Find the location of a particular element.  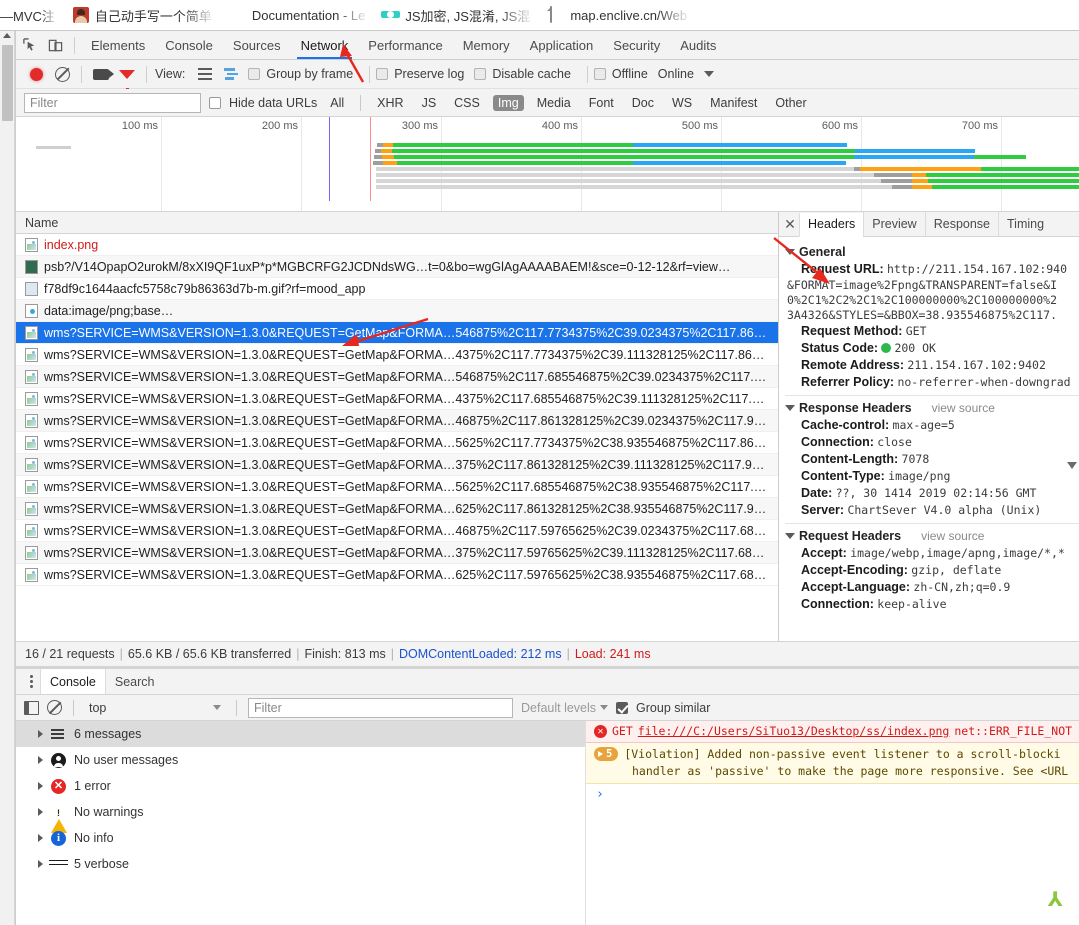

console-filter-input: Filter is located at coordinates (380, 707).